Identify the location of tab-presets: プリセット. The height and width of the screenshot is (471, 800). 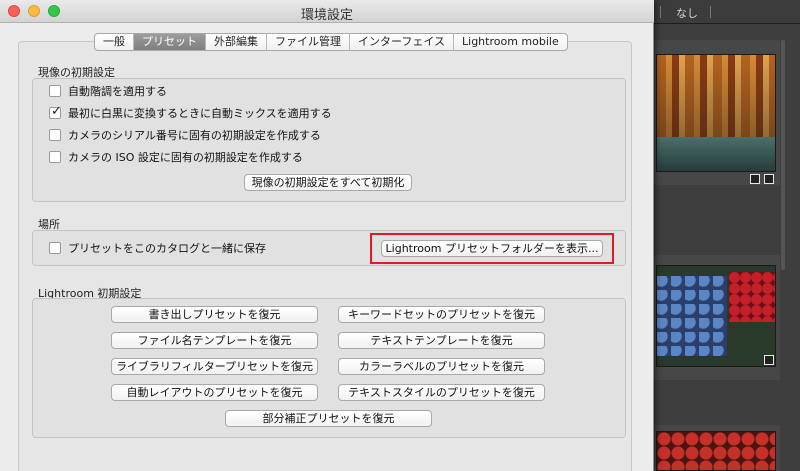
(170, 42).